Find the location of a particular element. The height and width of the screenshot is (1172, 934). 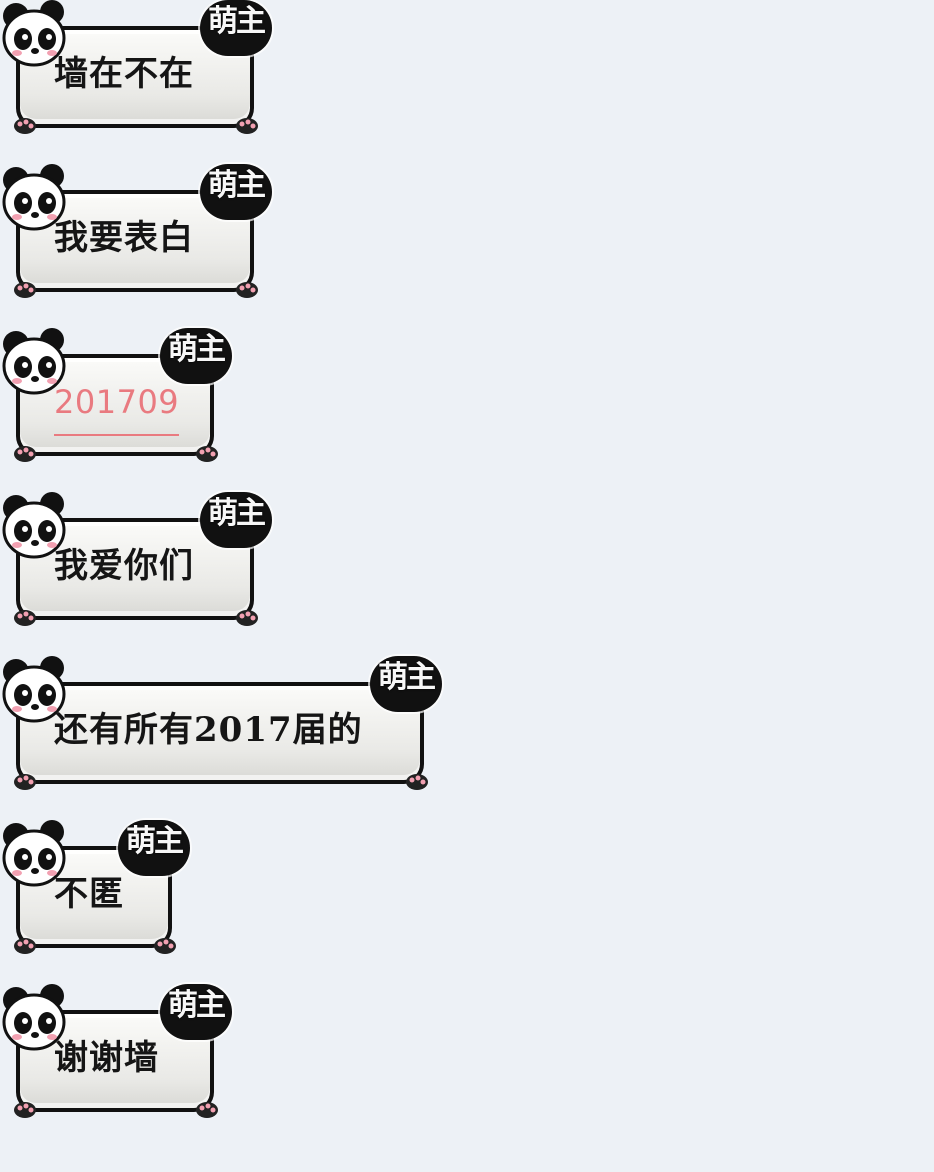

message-item: 201709 萌主 is located at coordinates (118, 397).